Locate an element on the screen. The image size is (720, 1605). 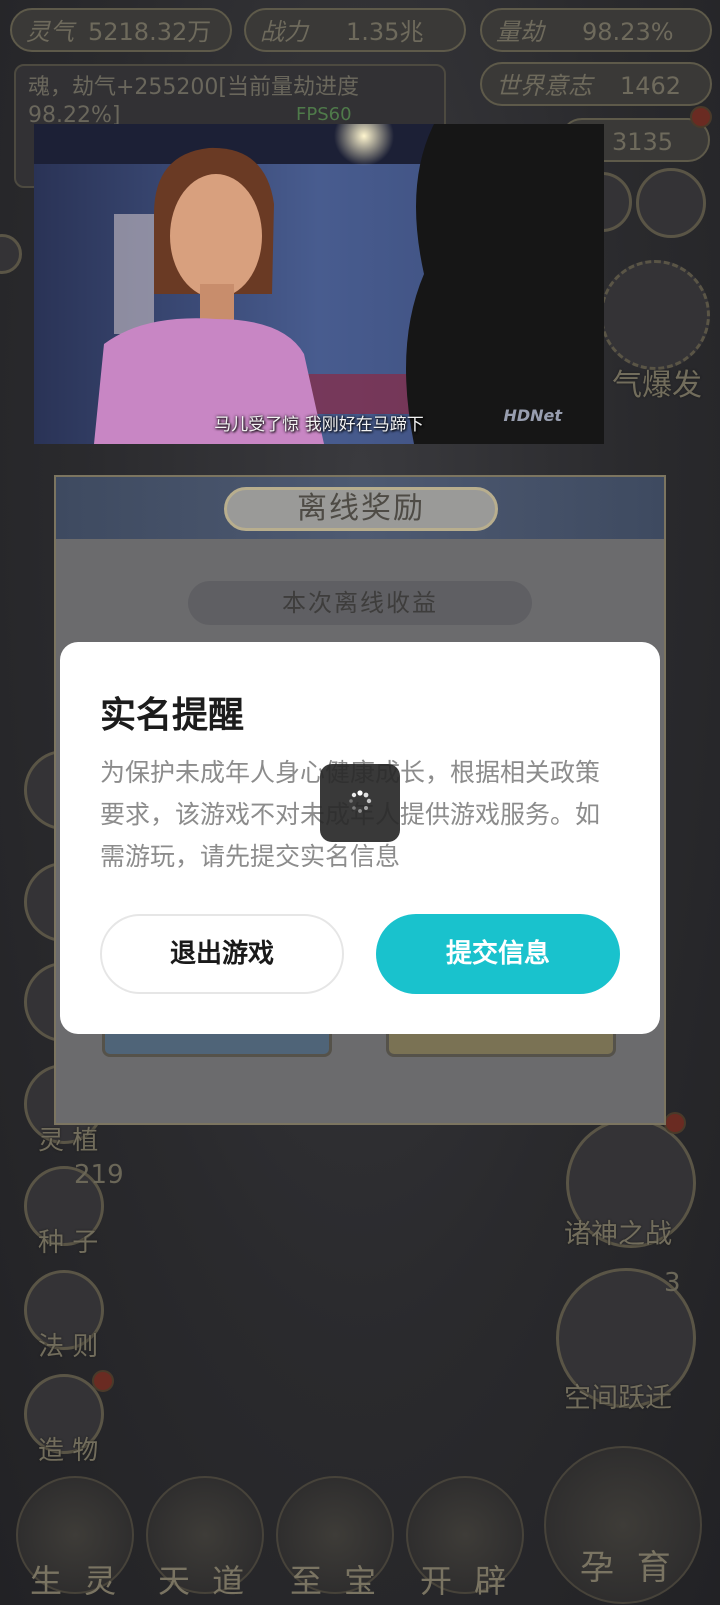
menu-creation-label: 造 物 is located at coordinates (68, 1448).